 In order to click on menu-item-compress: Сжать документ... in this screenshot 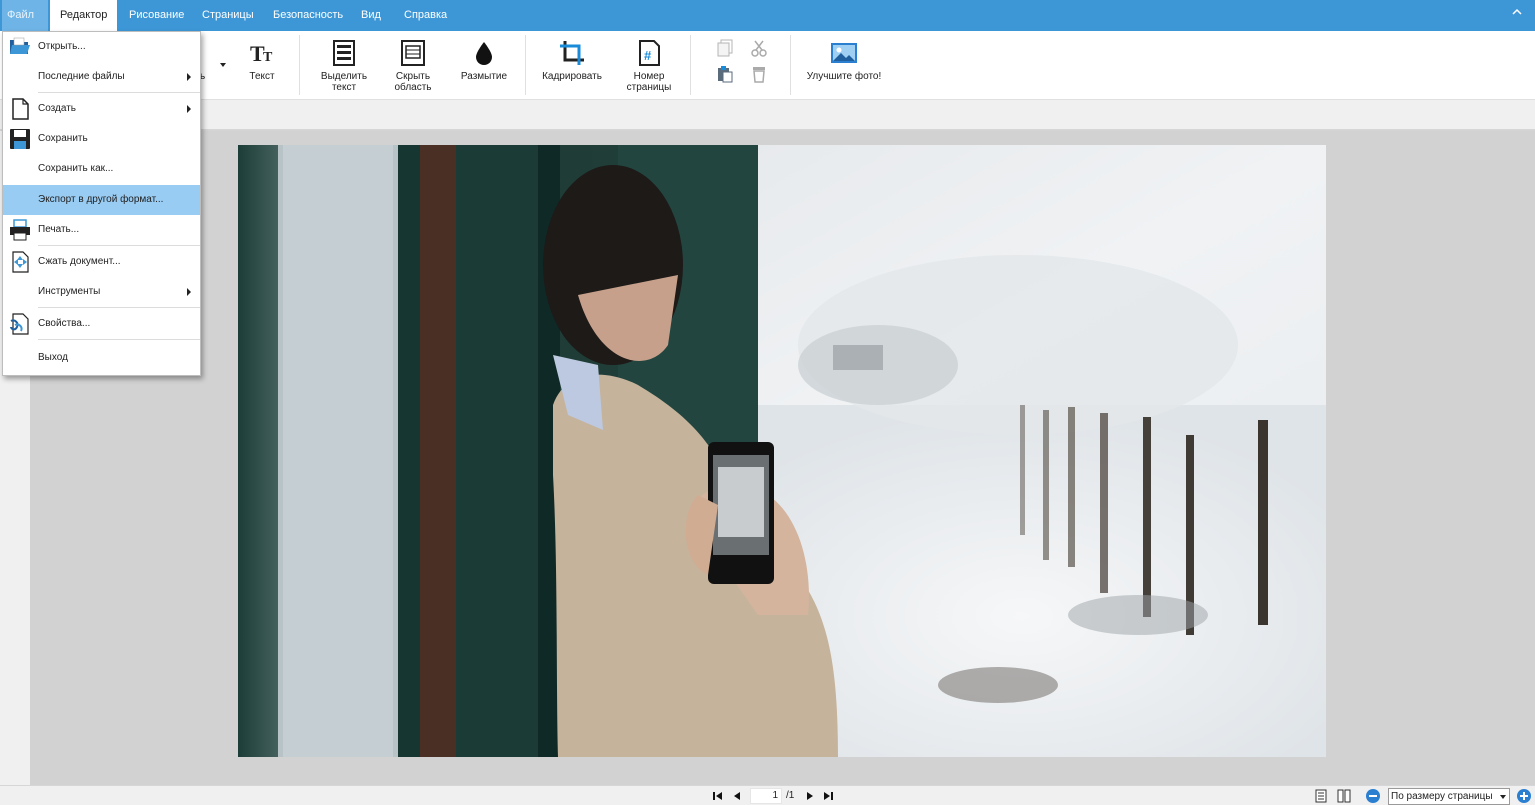, I will do `click(101, 262)`.